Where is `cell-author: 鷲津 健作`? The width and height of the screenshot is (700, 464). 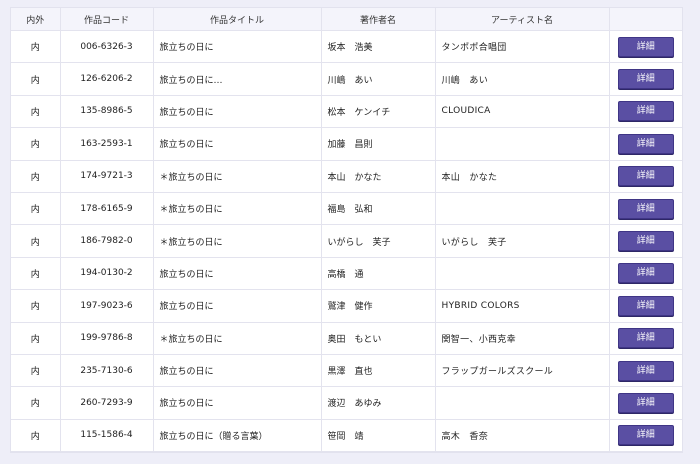 cell-author: 鷲津 健作 is located at coordinates (378, 306).